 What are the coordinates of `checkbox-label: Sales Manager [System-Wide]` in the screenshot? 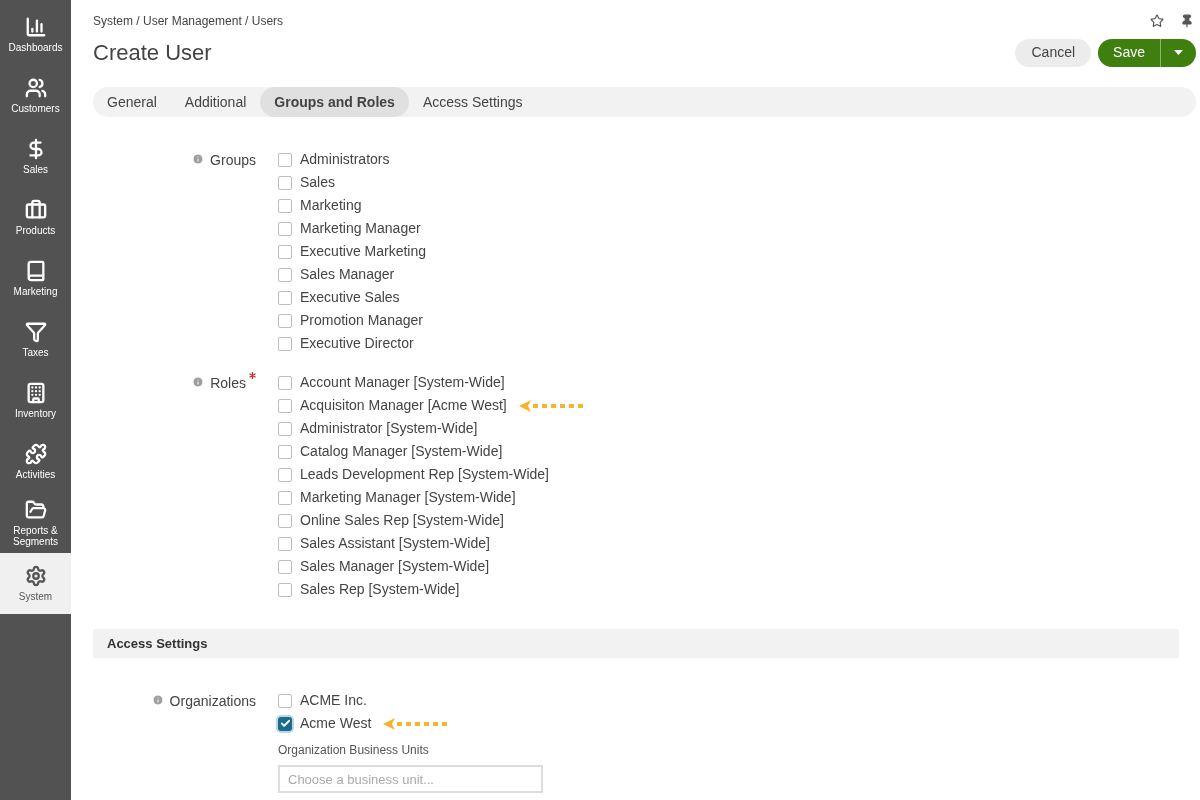 It's located at (395, 566).